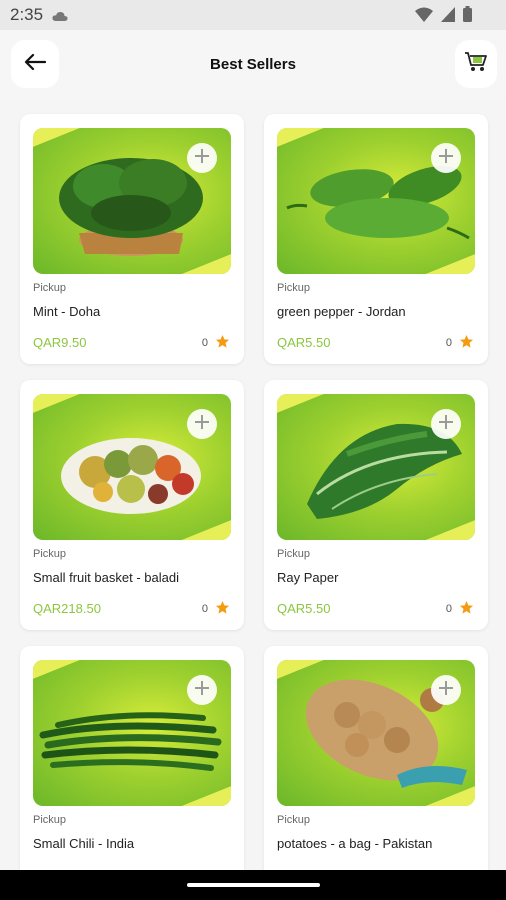 The width and height of the screenshot is (506, 900). What do you see at coordinates (308, 577) in the screenshot?
I see `product-name: Ray Paper` at bounding box center [308, 577].